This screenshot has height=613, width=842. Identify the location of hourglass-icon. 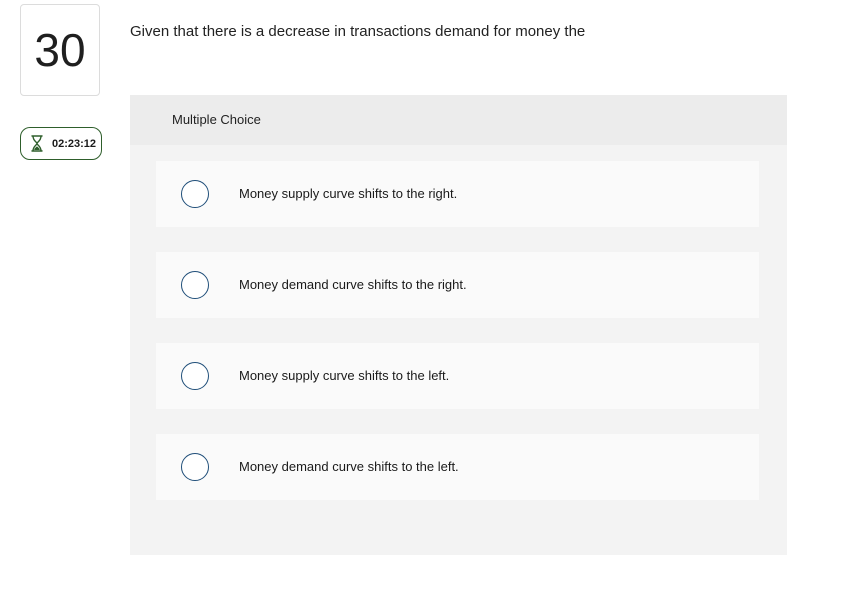
(37, 143).